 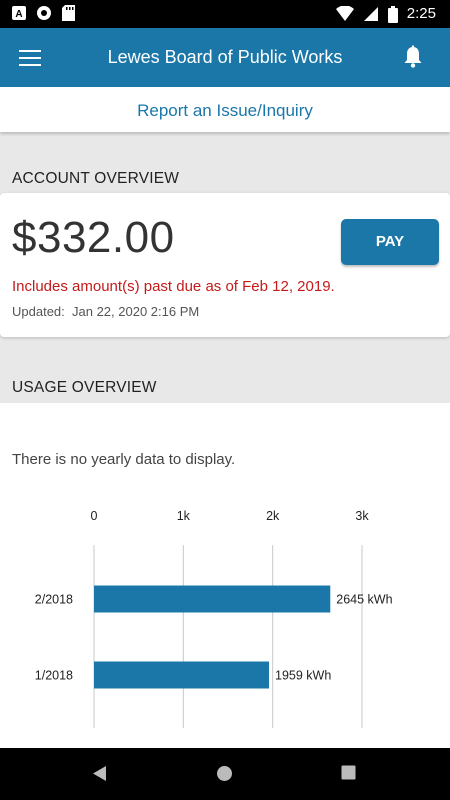 I want to click on account-section-title: ACCOUNT OVERVIEW, so click(x=96, y=178).